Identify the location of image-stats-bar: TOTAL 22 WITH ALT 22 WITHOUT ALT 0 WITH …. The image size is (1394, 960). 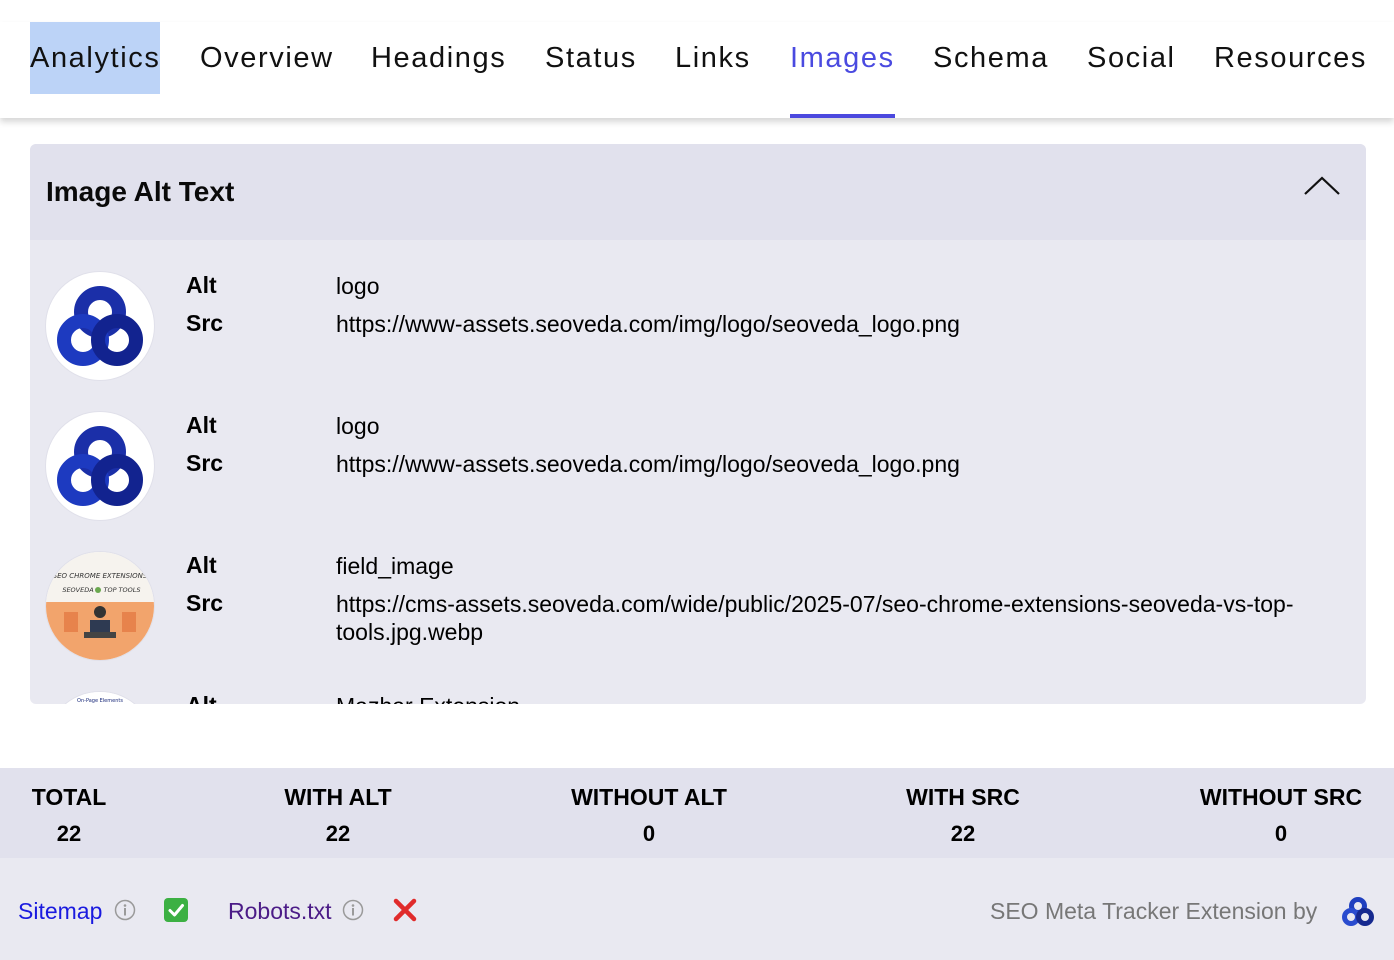
(697, 813).